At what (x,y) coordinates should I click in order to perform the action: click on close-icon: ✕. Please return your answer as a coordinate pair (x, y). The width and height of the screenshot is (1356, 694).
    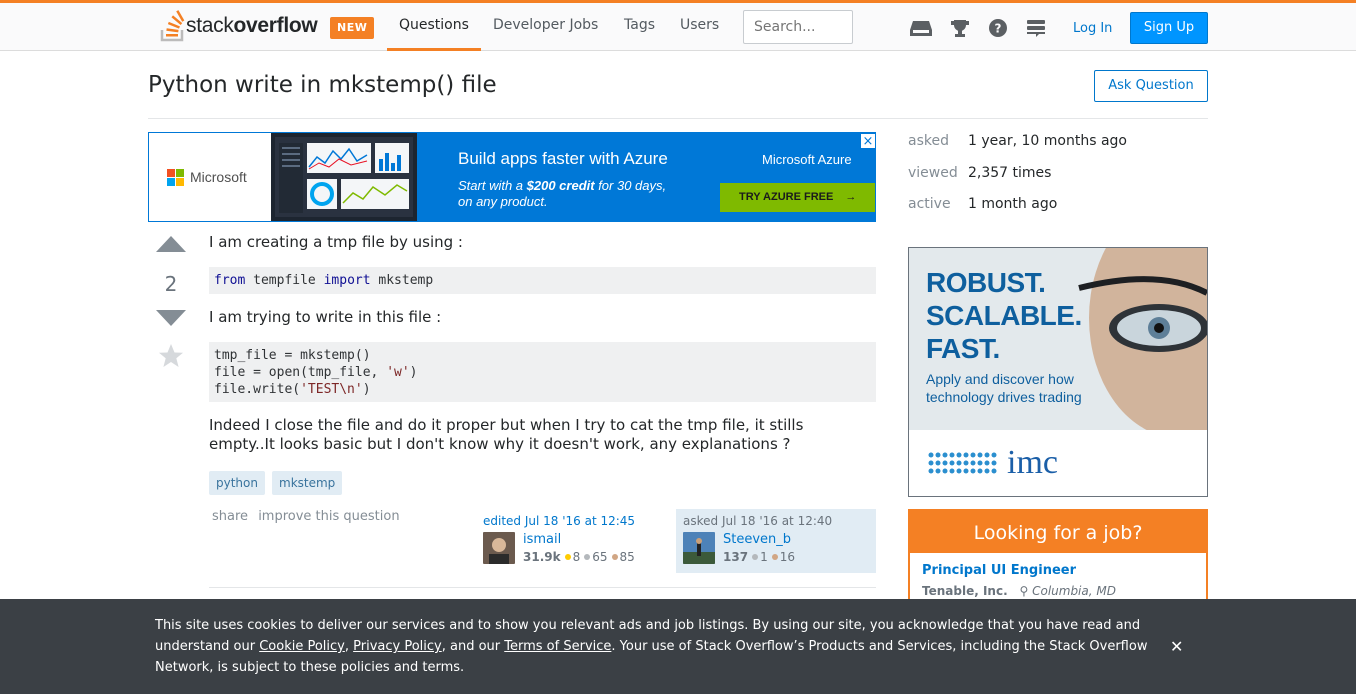
    Looking at the image, I should click on (1176, 646).